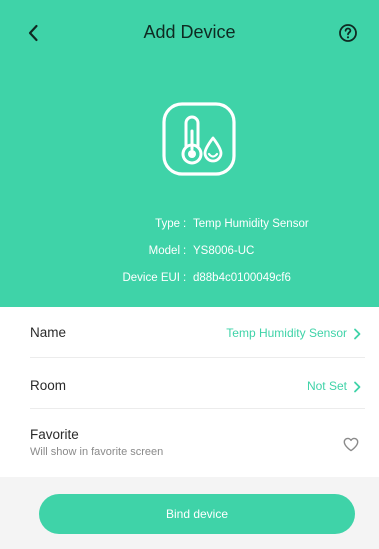 The height and width of the screenshot is (549, 379). I want to click on help-button, so click(348, 33).